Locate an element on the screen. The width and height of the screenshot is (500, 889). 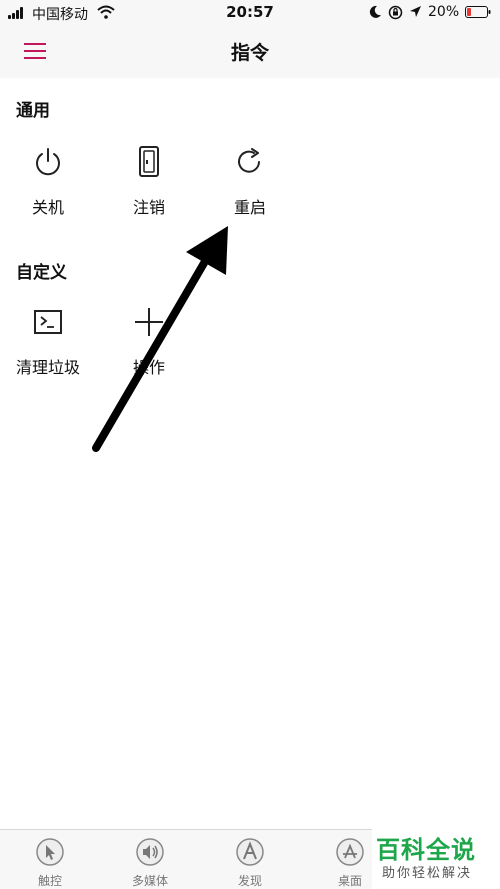
battery-percentage: 20% is located at coordinates (444, 12).